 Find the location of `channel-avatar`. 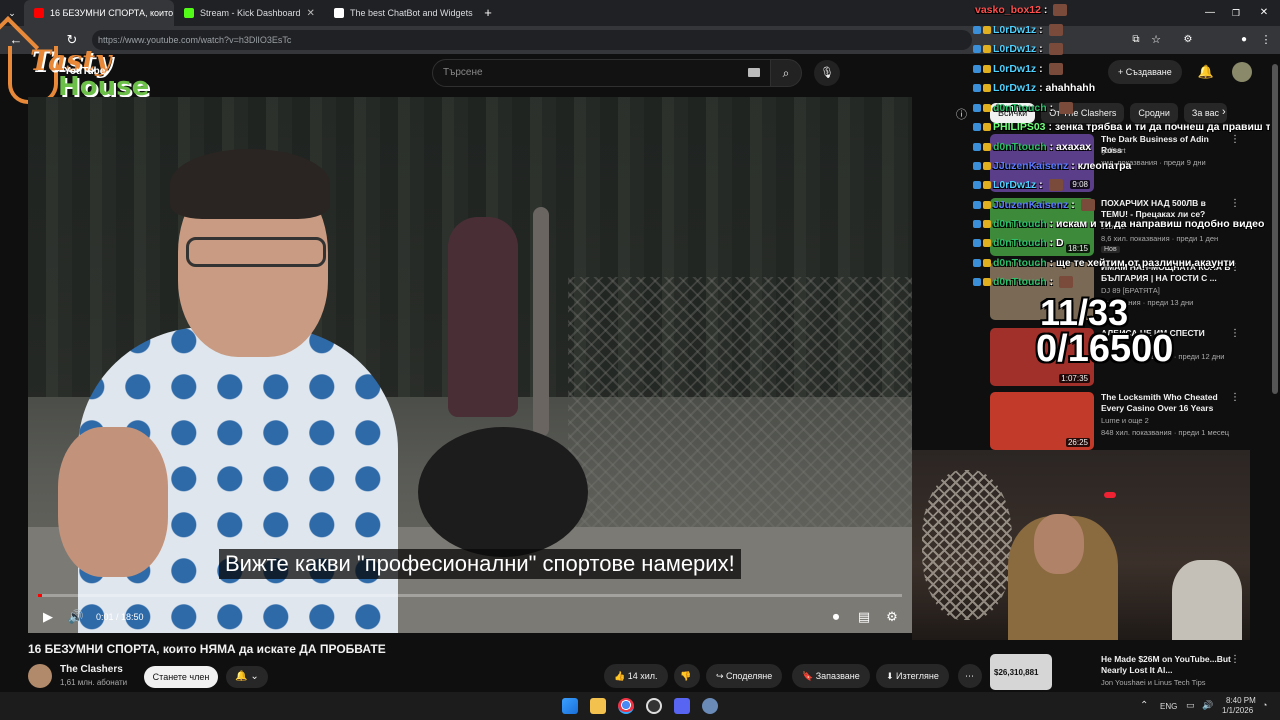

channel-avatar is located at coordinates (40, 676).